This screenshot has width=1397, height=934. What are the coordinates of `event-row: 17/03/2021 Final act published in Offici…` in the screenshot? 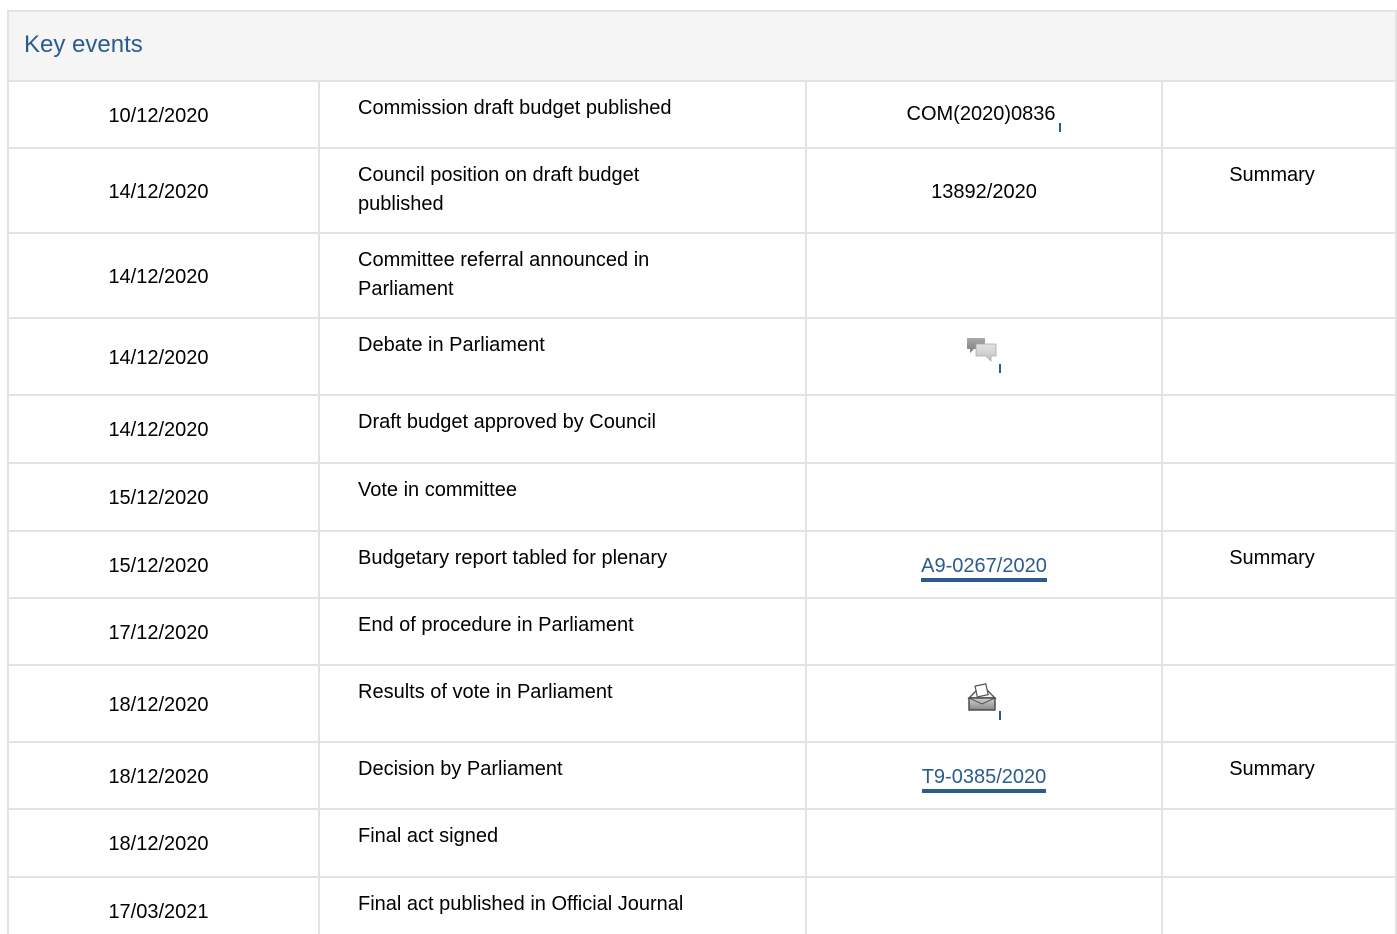 It's located at (702, 905).